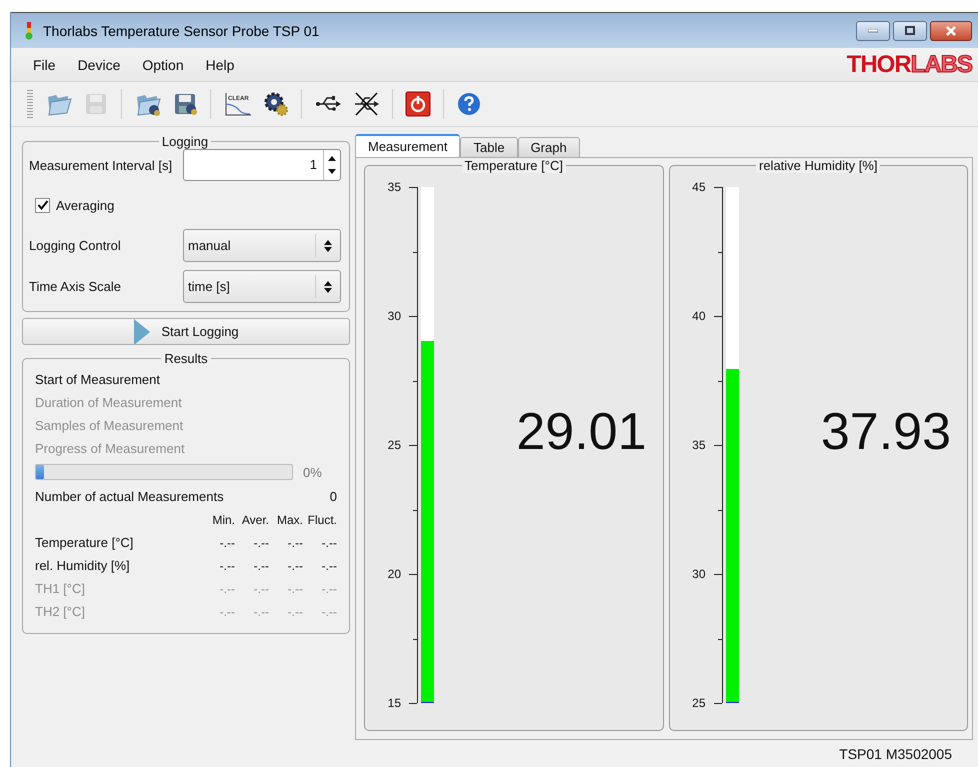  I want to click on window-title: Thorlabs Temperature Sensor Probe TSP 01, so click(181, 30).